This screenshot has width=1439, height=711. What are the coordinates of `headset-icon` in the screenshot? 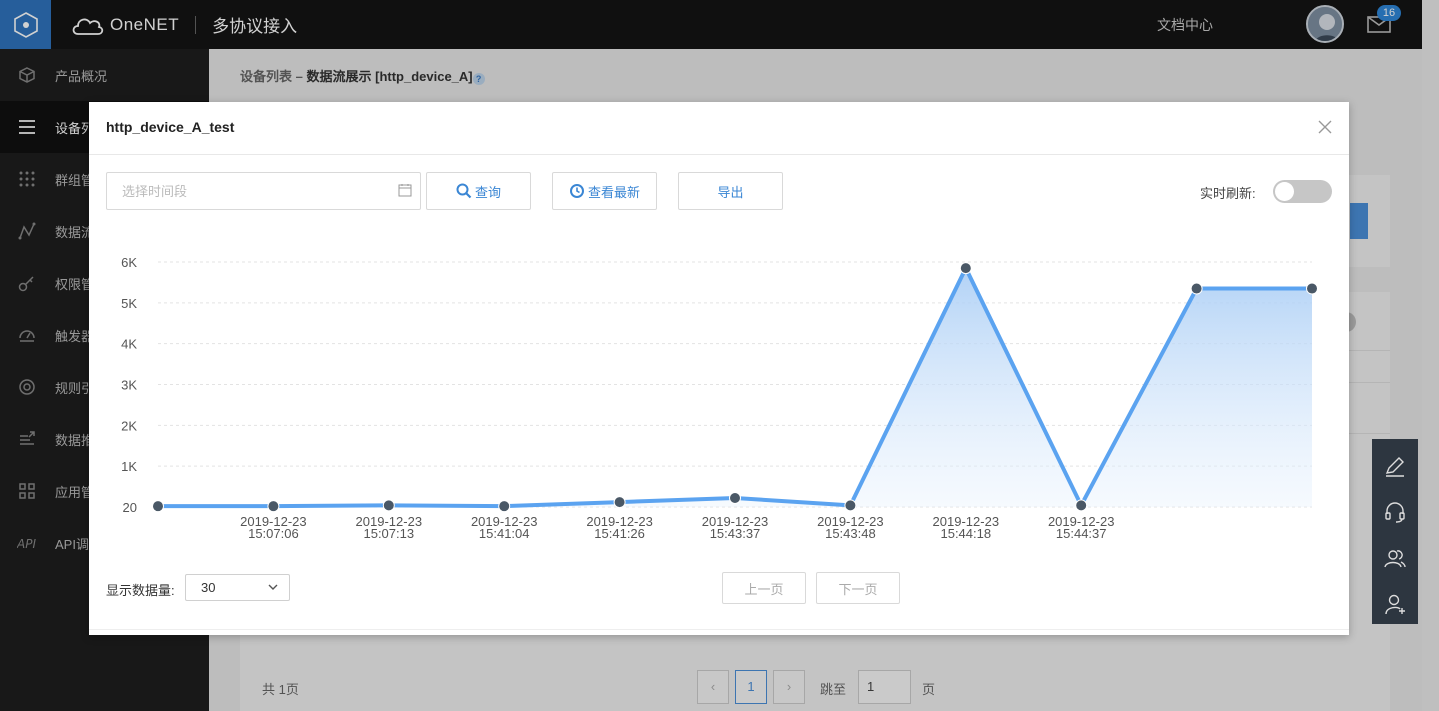 It's located at (1395, 512).